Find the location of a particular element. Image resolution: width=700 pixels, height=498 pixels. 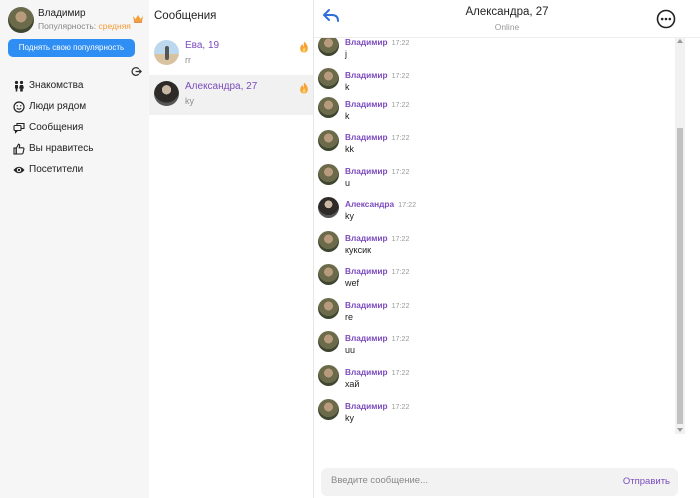

profile-name: Владимир is located at coordinates (62, 13).